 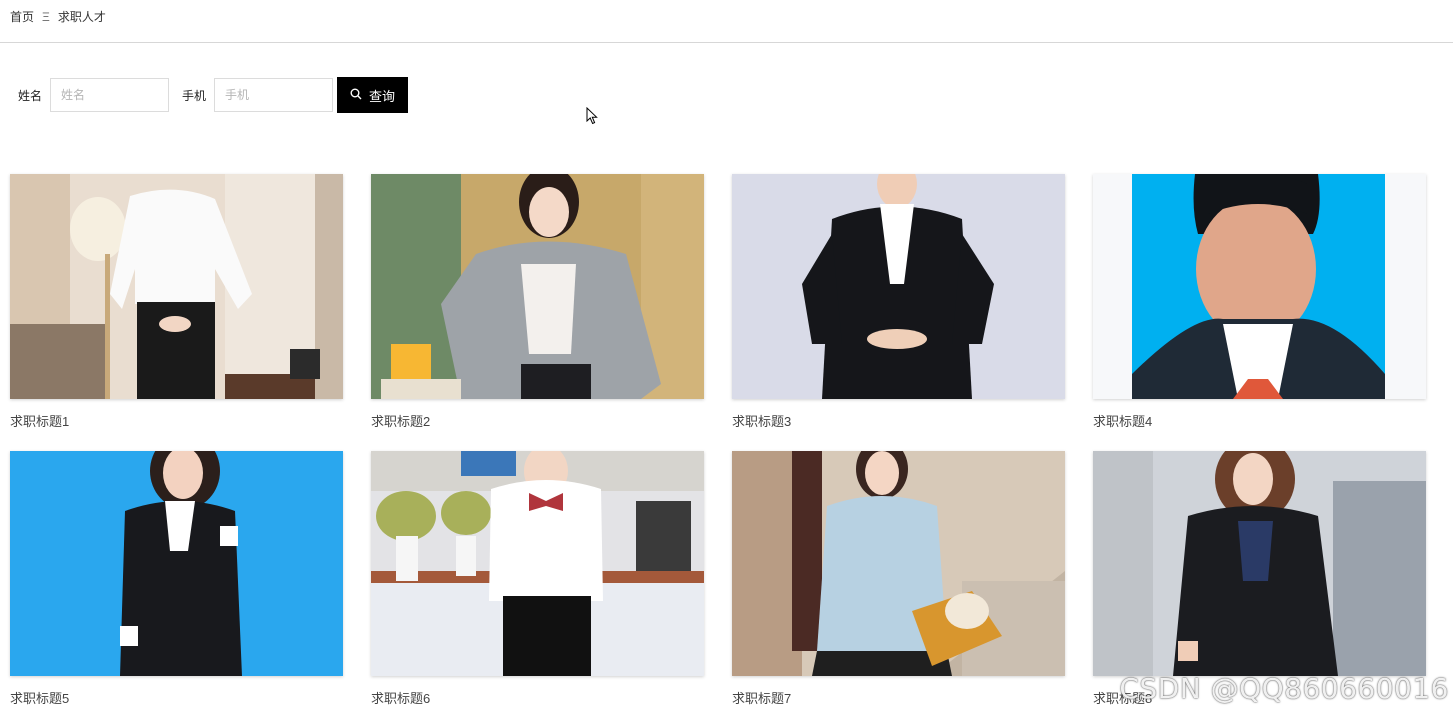 I want to click on talent-card-2: 求职标题2, so click(x=537, y=302).